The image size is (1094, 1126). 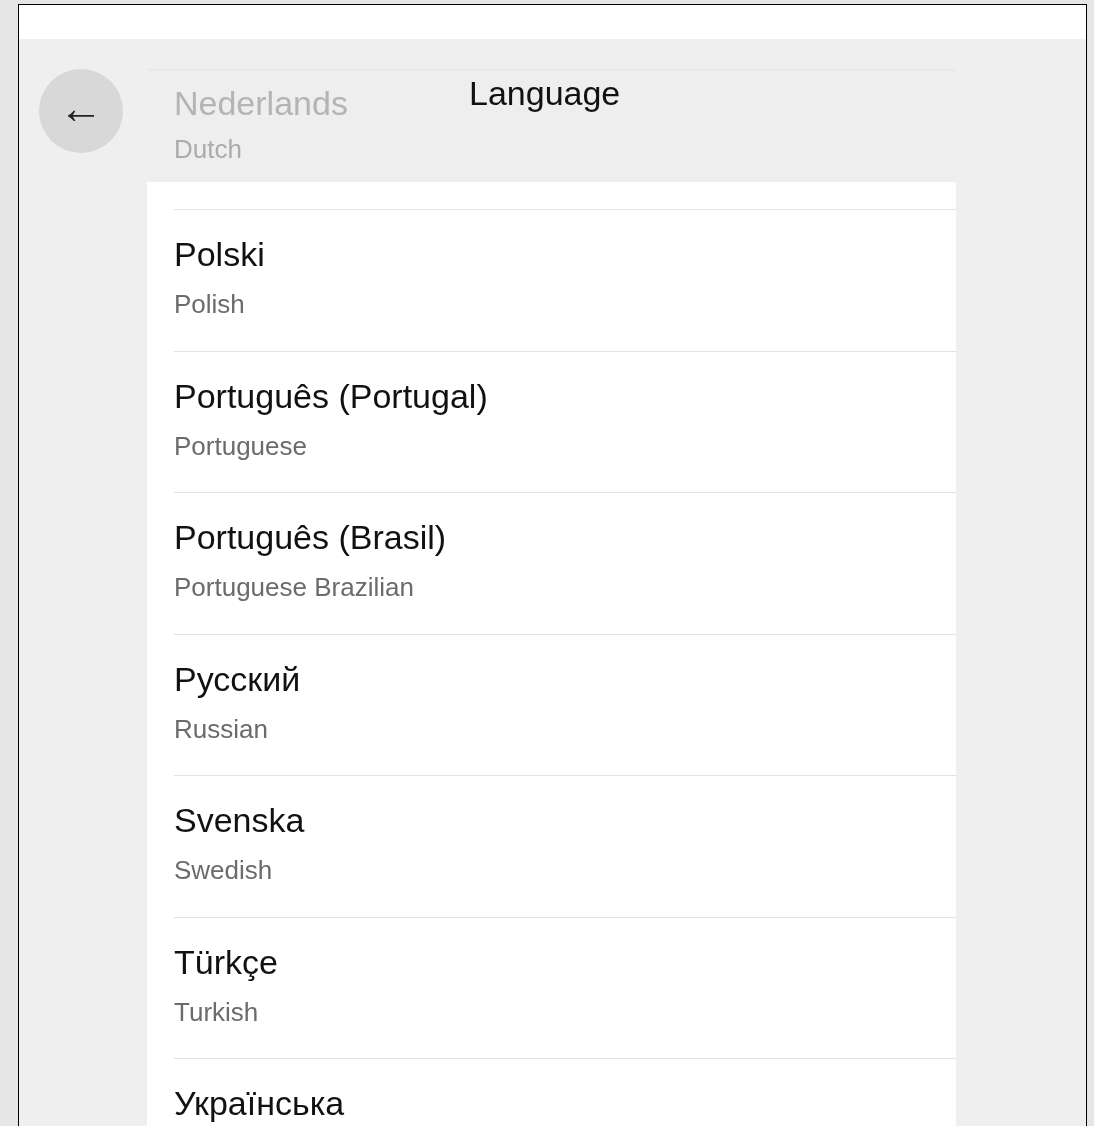 I want to click on language-english-name: Dutch, so click(x=208, y=149).